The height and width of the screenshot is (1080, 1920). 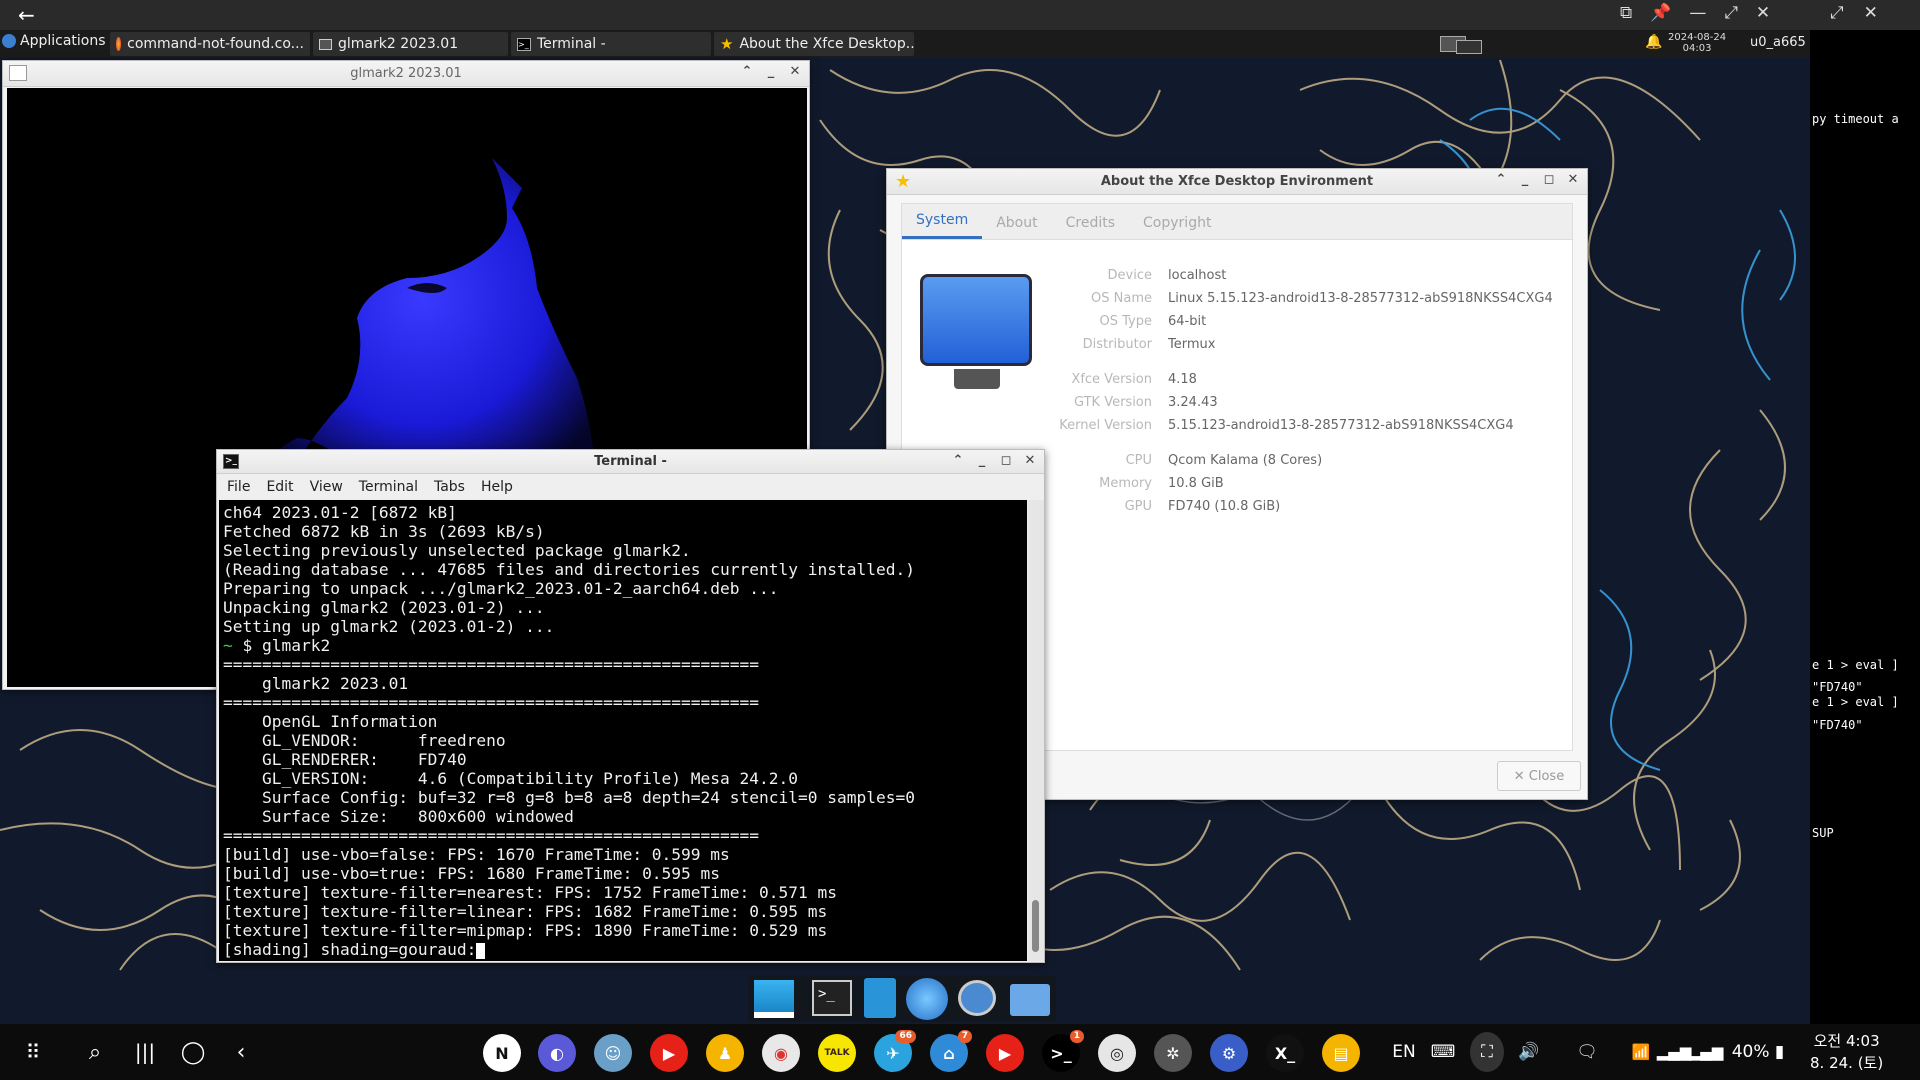 I want to click on browser-glyph: ◐, so click(x=557, y=1053).